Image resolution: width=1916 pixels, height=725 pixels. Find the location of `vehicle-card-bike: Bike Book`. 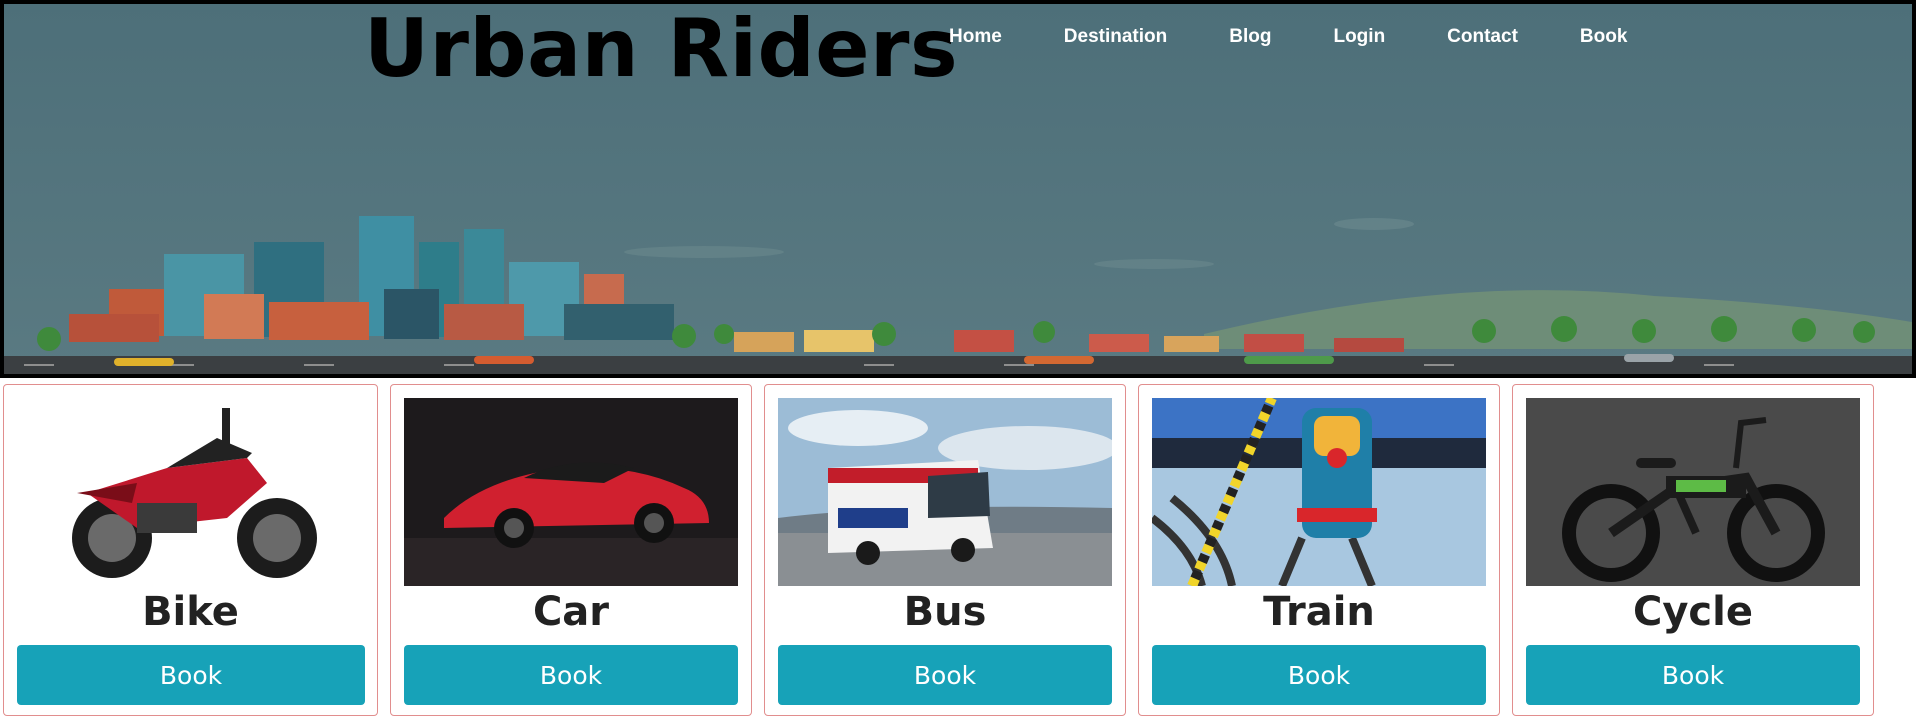

vehicle-card-bike: Bike Book is located at coordinates (190, 550).